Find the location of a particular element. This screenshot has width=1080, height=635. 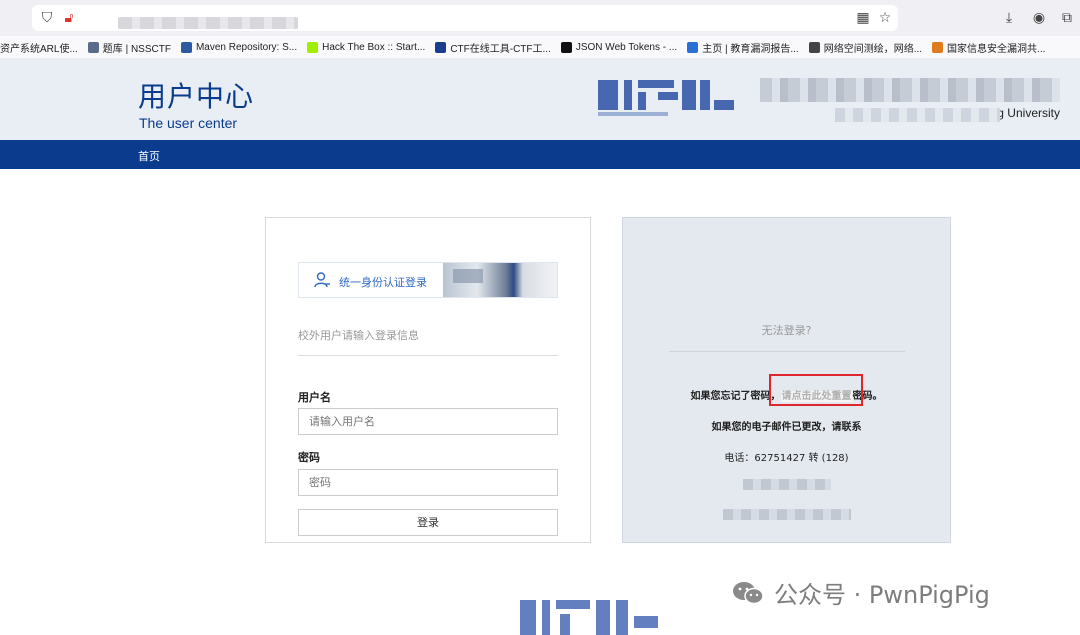

email-changed-text: 如果您的电子邮件已更改，请联系 is located at coordinates (786, 427).